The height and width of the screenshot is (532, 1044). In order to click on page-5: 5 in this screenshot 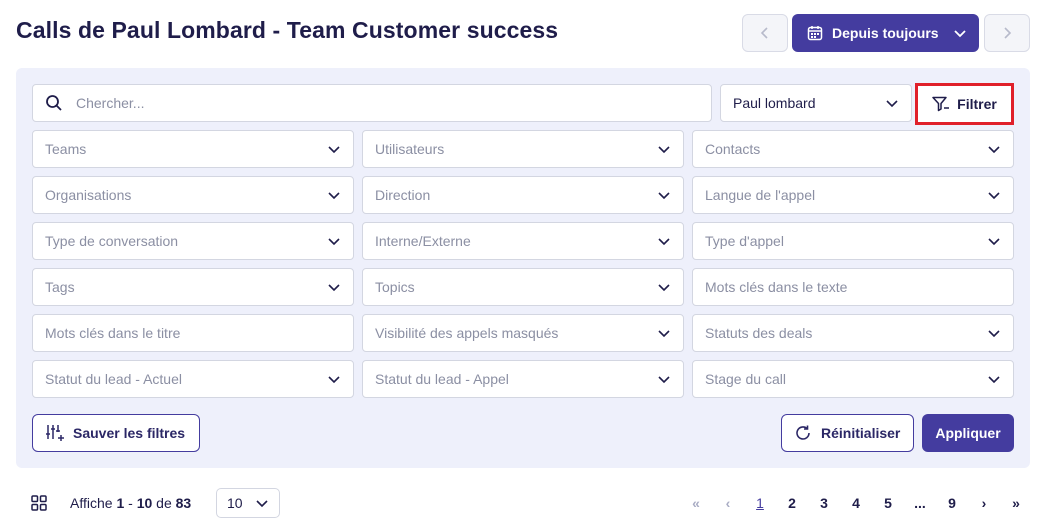, I will do `click(888, 503)`.